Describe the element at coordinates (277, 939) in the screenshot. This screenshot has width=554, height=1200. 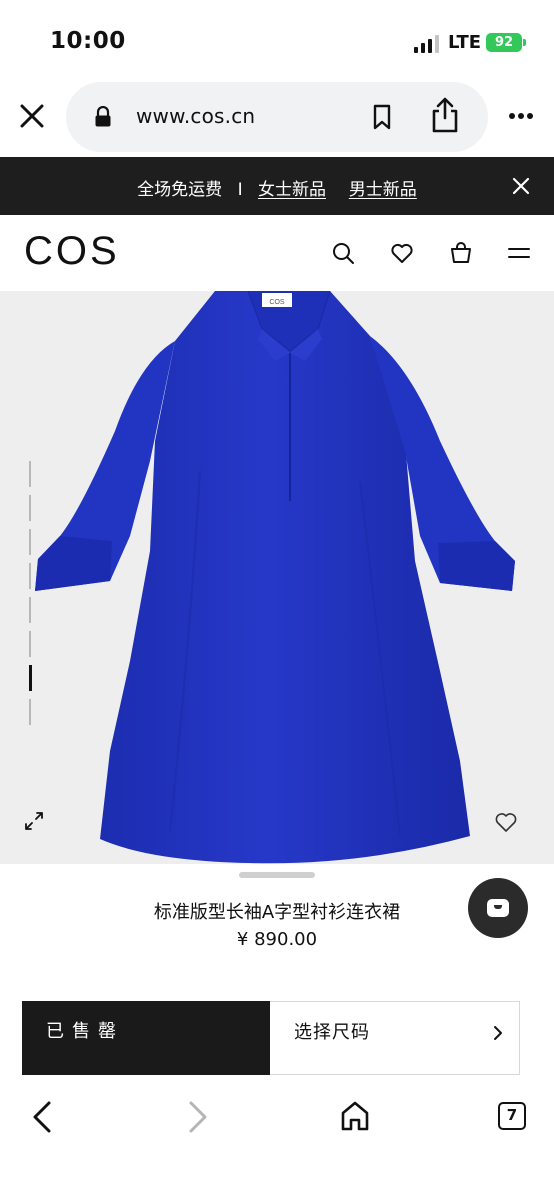
I see `product-price: ¥ 890.00` at that location.